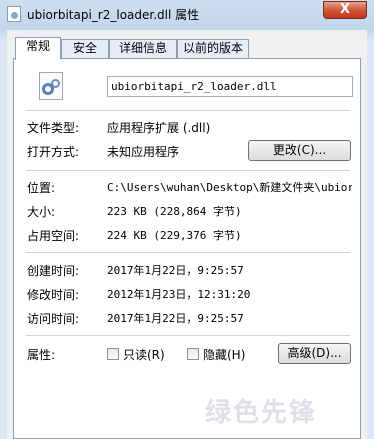 Image resolution: width=374 pixels, height=439 pixels. Describe the element at coordinates (41, 355) in the screenshot. I see `attributes-label: 属性:` at that location.